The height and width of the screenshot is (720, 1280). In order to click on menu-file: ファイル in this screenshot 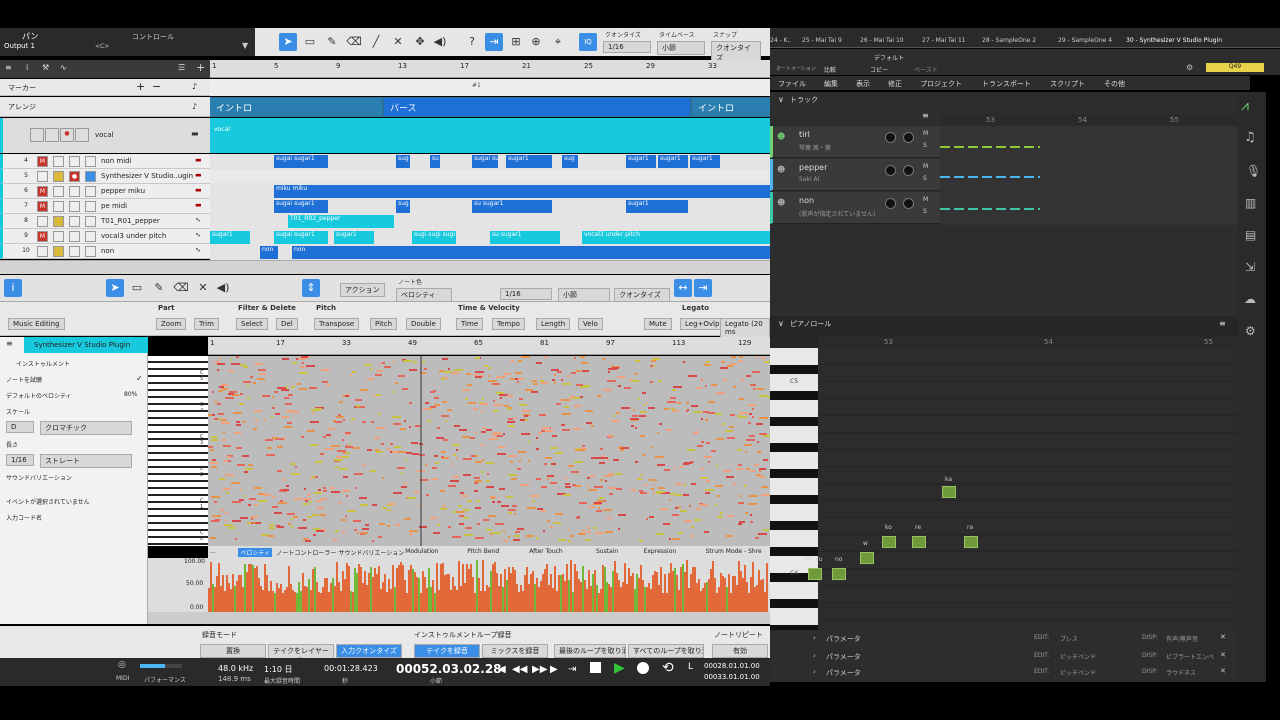, I will do `click(792, 84)`.